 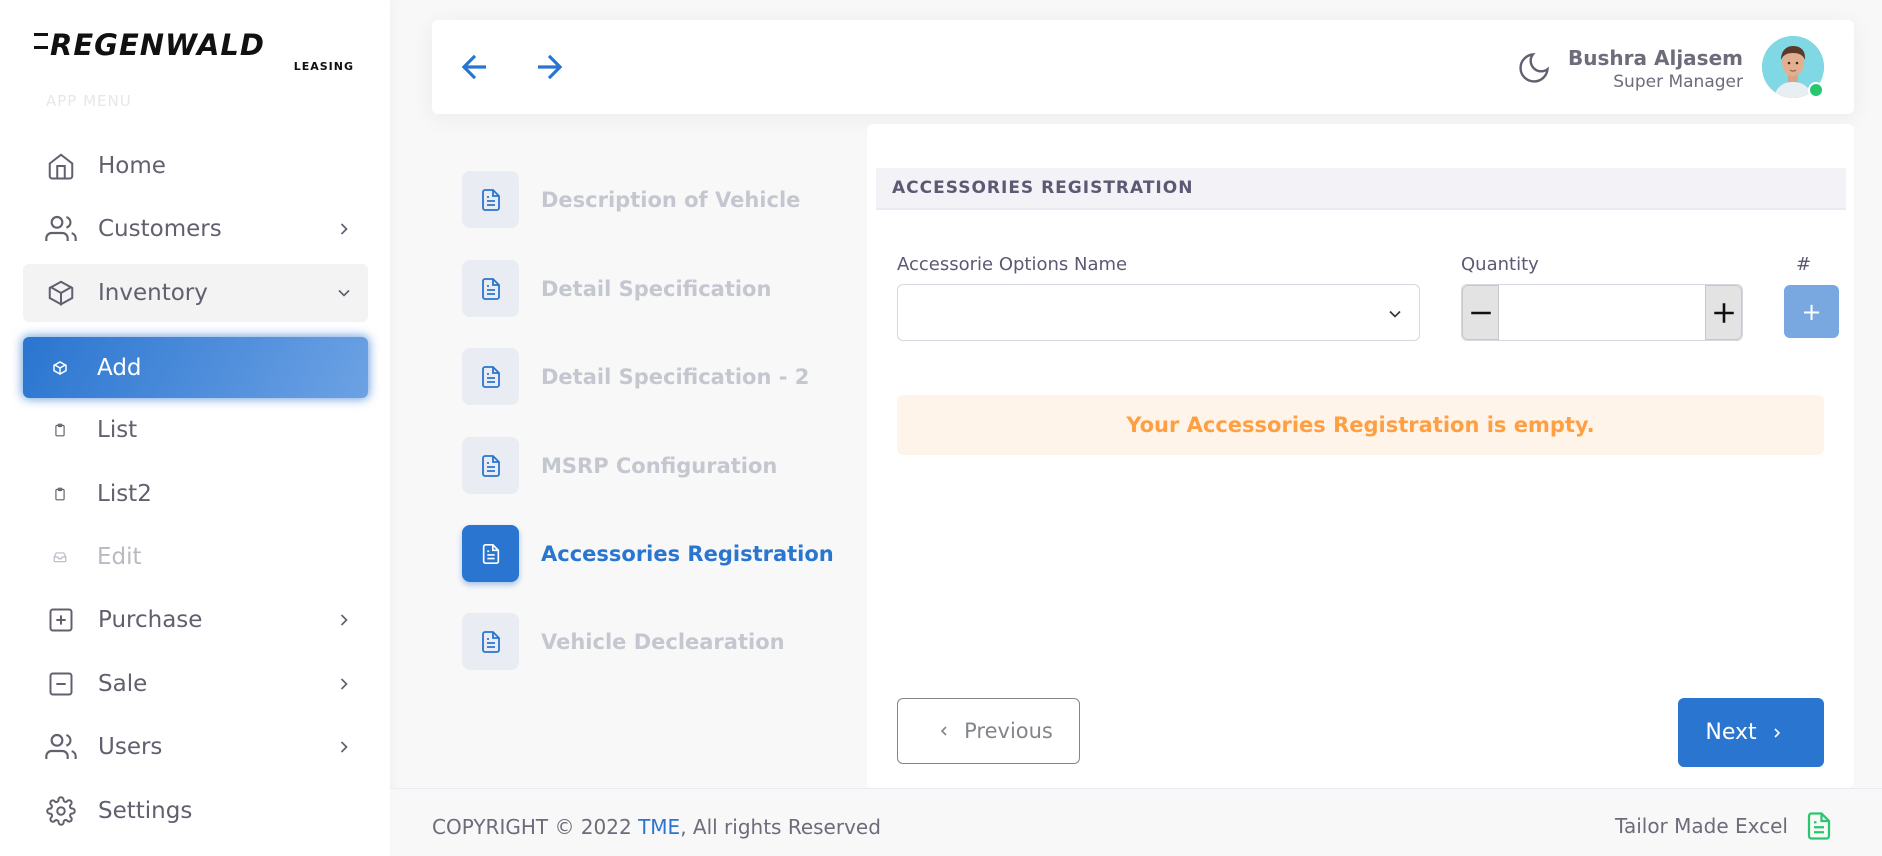 What do you see at coordinates (123, 684) in the screenshot?
I see `sidebar-item-label: Sale` at bounding box center [123, 684].